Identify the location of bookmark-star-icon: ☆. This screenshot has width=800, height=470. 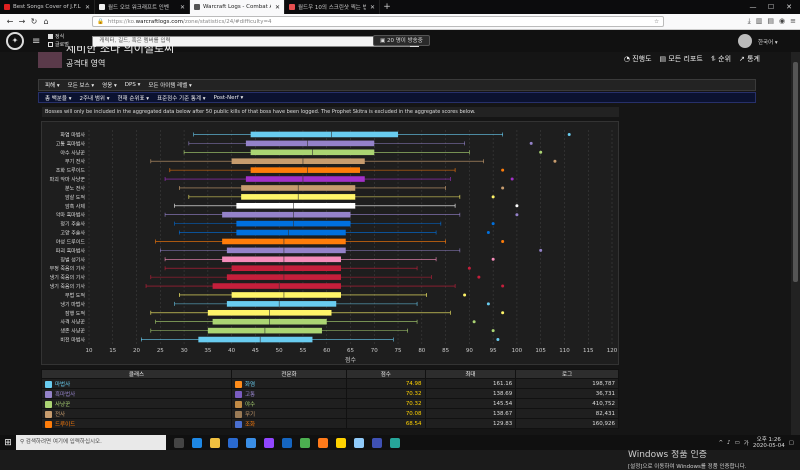
(656, 22).